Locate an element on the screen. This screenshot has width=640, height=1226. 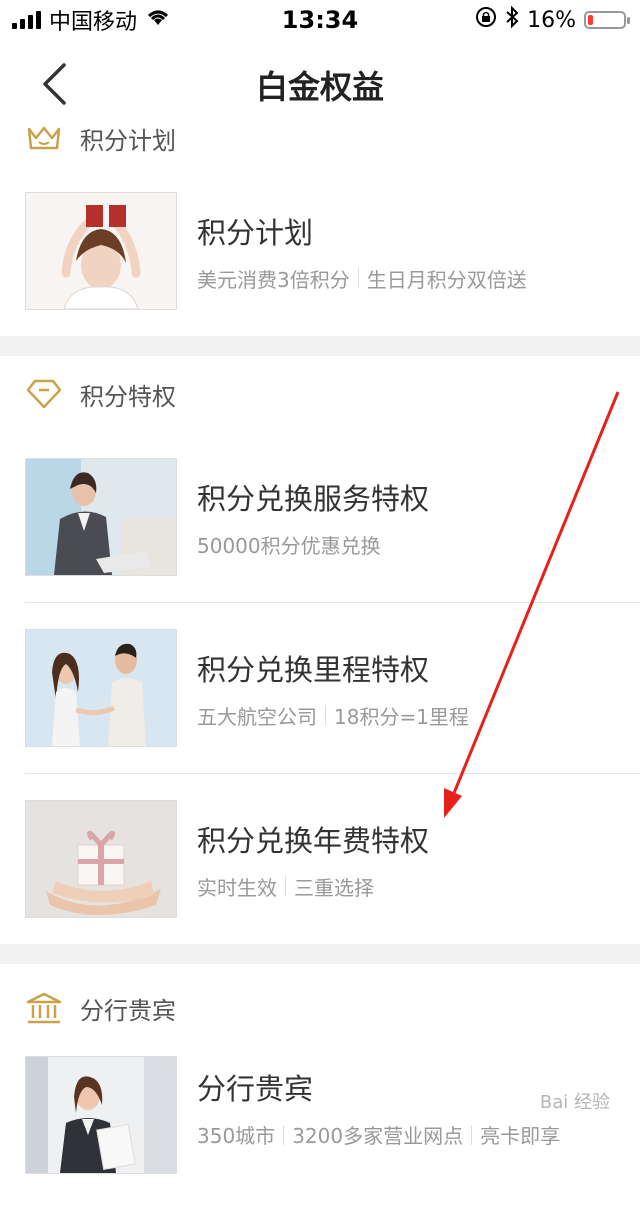
battery-percent: 16% is located at coordinates (551, 20).